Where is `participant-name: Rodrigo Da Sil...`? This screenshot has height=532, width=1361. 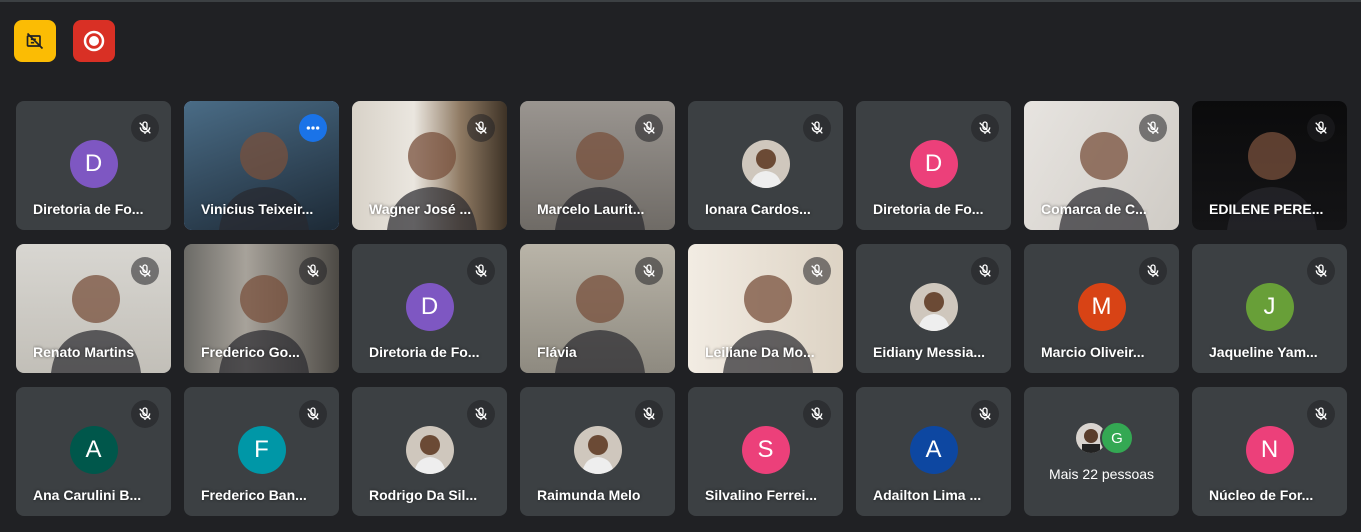
participant-name: Rodrigo Da Sil... is located at coordinates (423, 495).